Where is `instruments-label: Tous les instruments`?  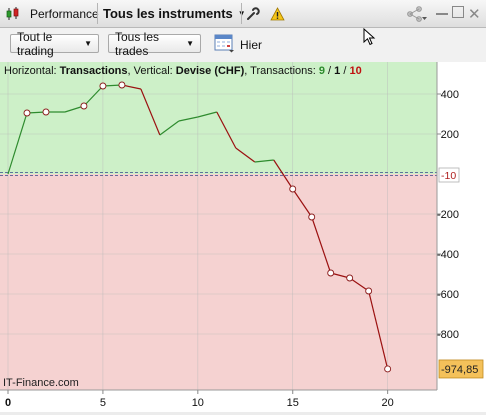 instruments-label: Tous les instruments is located at coordinates (168, 13).